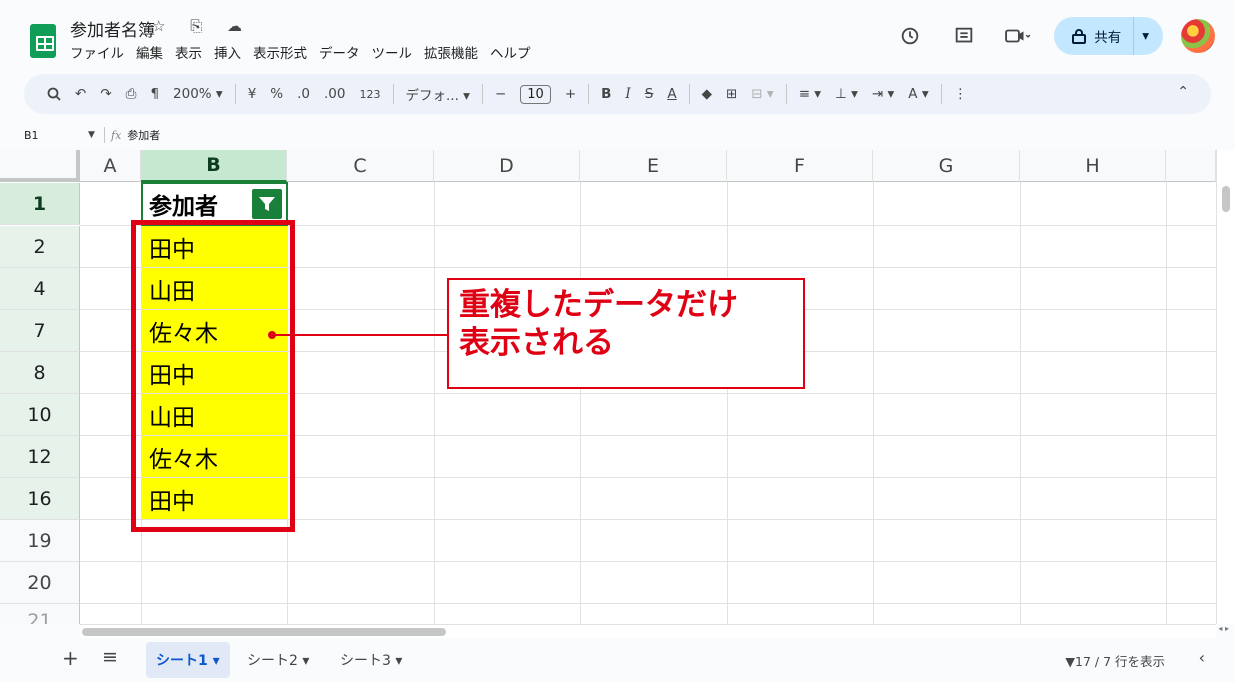  Describe the element at coordinates (964, 36) in the screenshot. I see `comment-icon` at that location.